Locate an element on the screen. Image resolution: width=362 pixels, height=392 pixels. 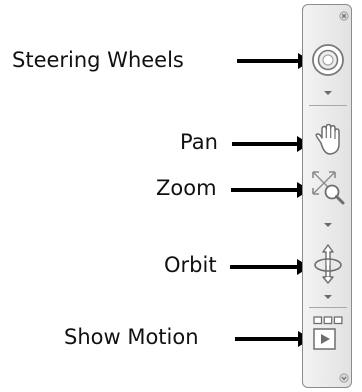
navigation-bar is located at coordinates (327, 196).